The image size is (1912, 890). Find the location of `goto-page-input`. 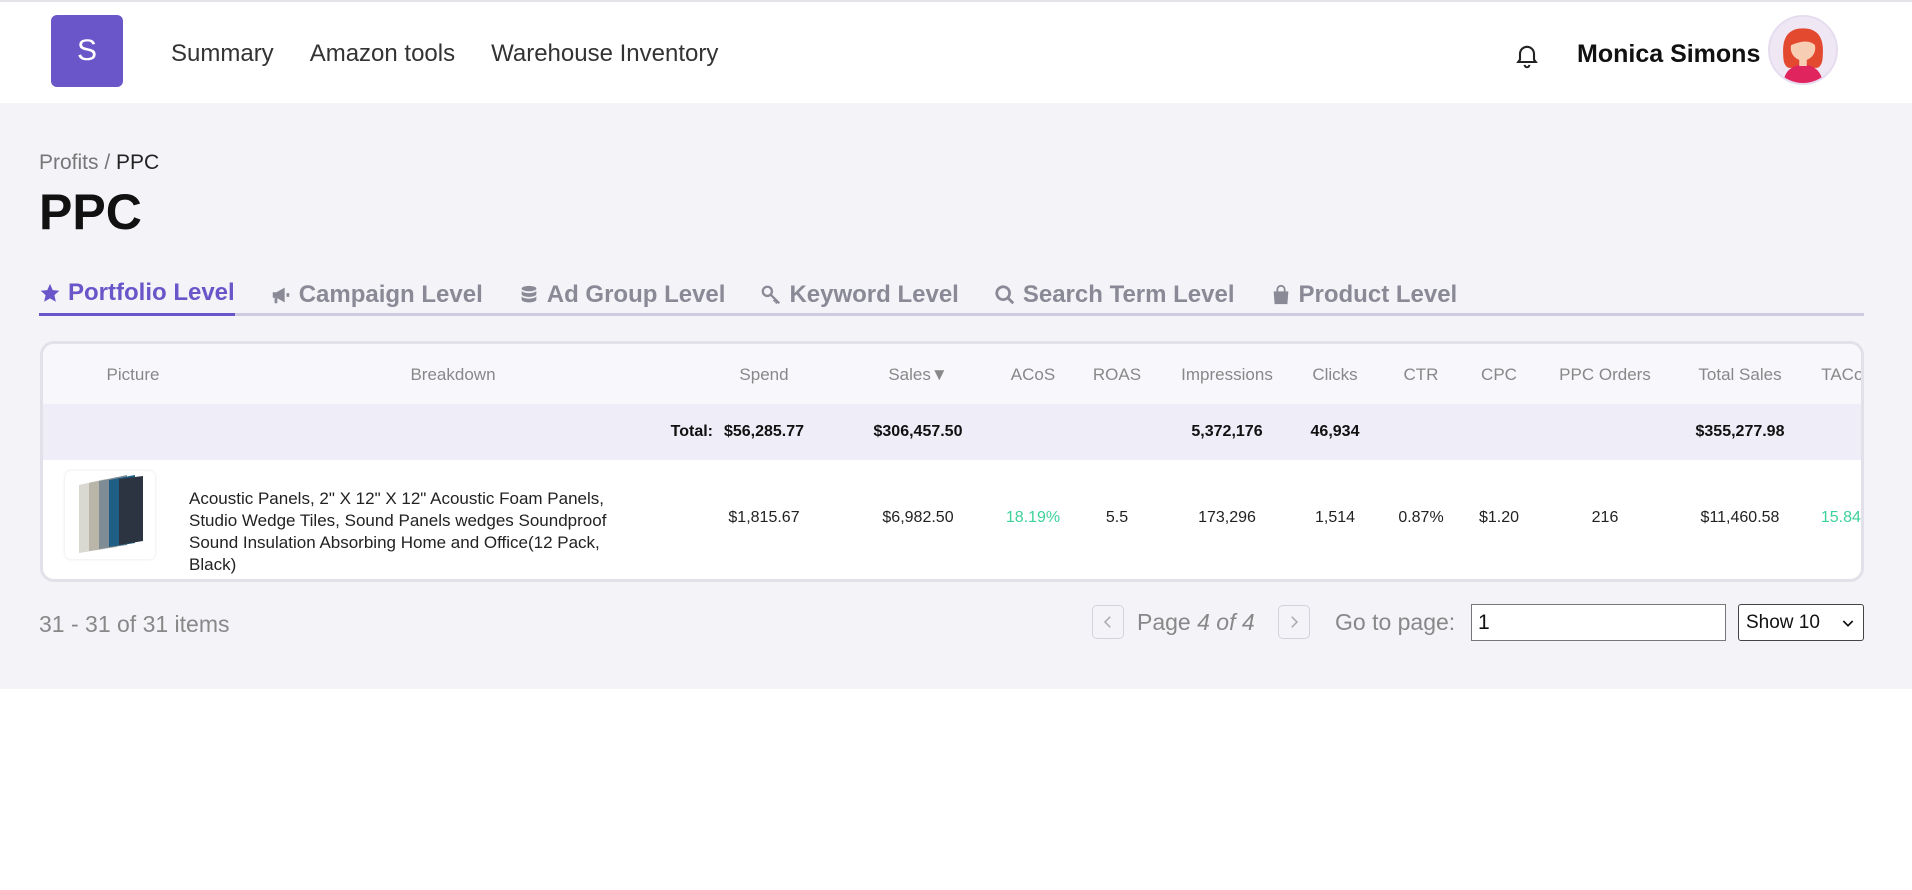

goto-page-input is located at coordinates (1598, 622).